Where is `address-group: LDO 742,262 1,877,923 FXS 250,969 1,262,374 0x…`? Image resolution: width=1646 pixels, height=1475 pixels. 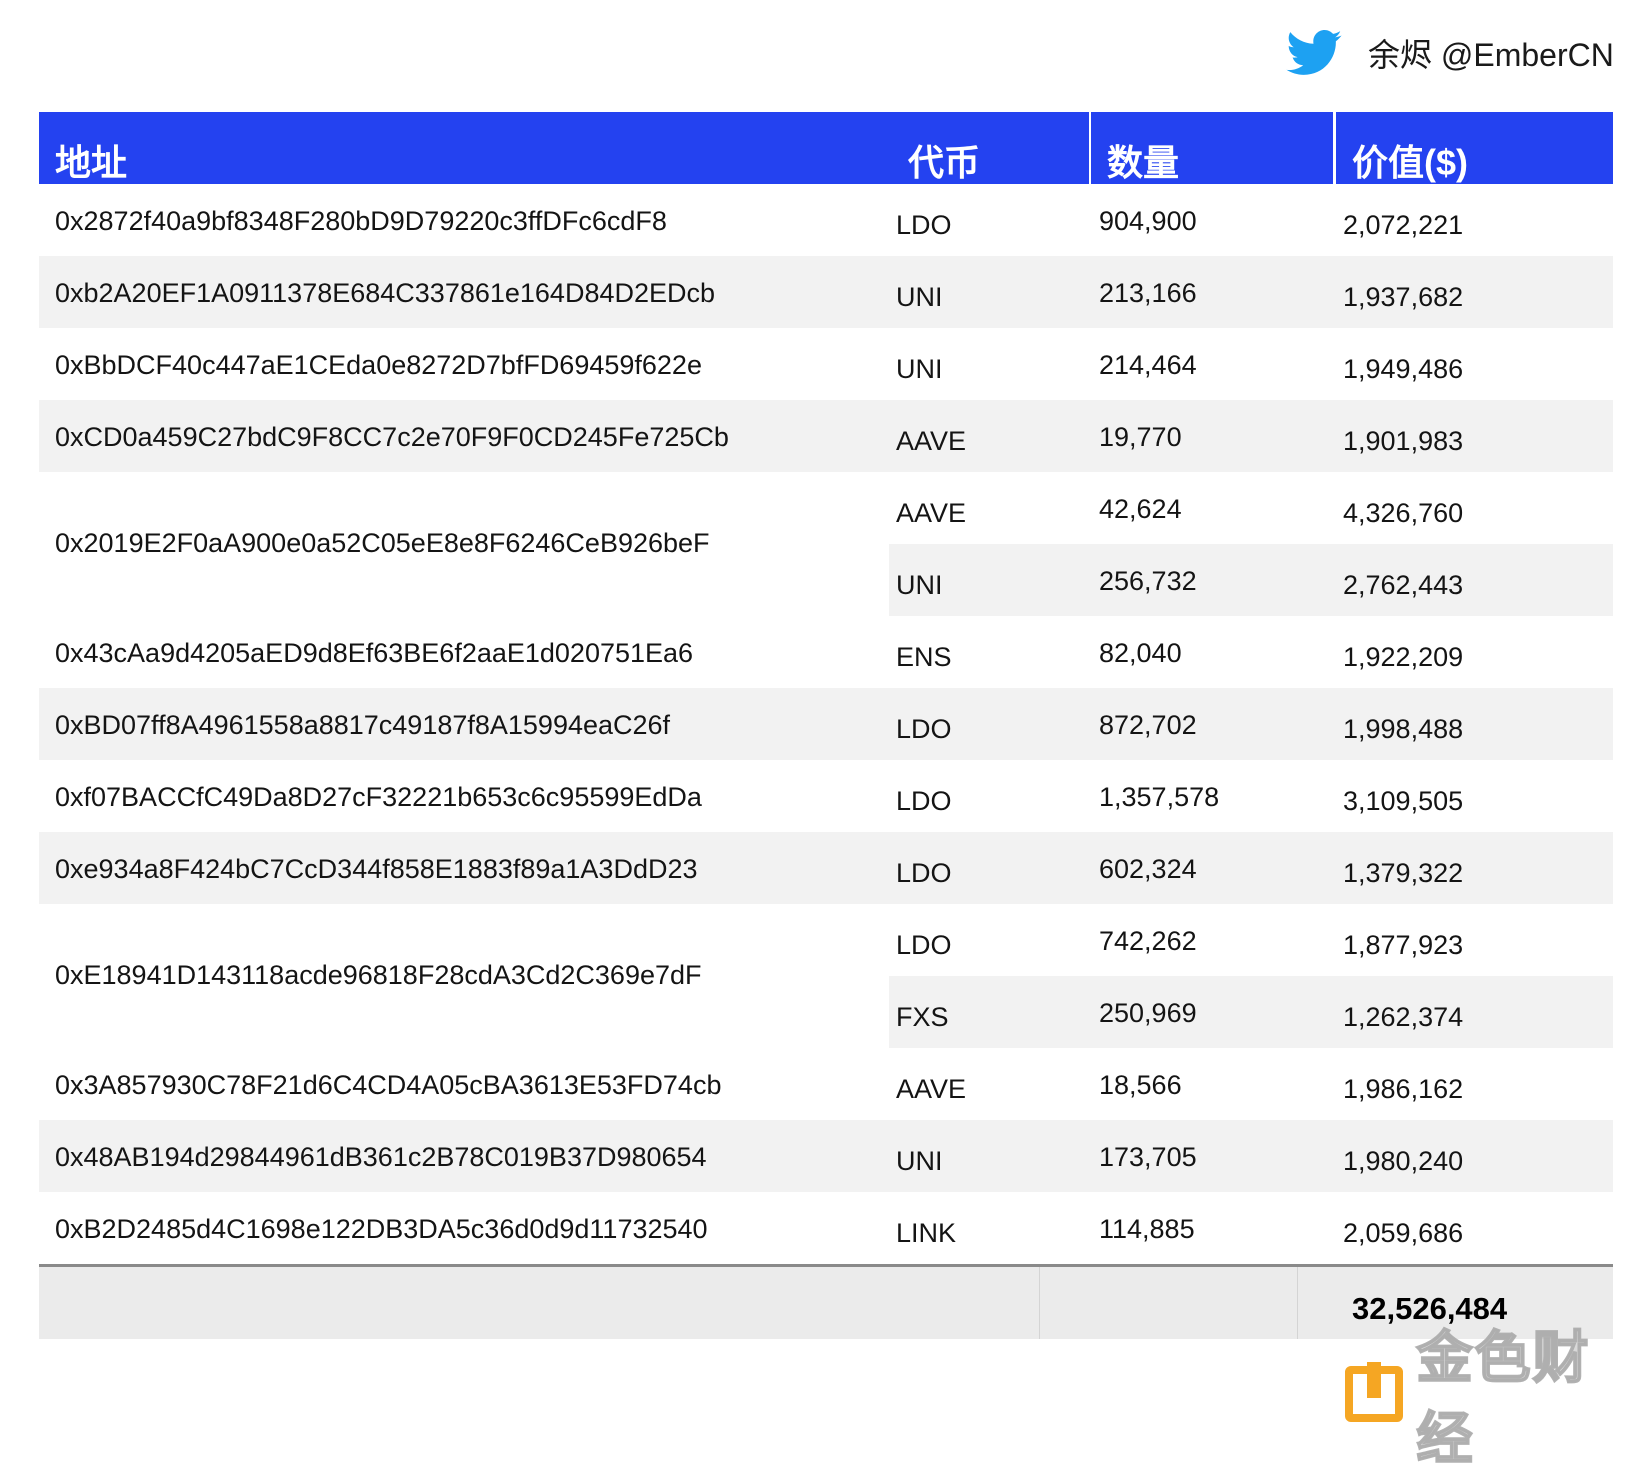 address-group: LDO 742,262 1,877,923 FXS 250,969 1,262,374 0x… is located at coordinates (826, 976).